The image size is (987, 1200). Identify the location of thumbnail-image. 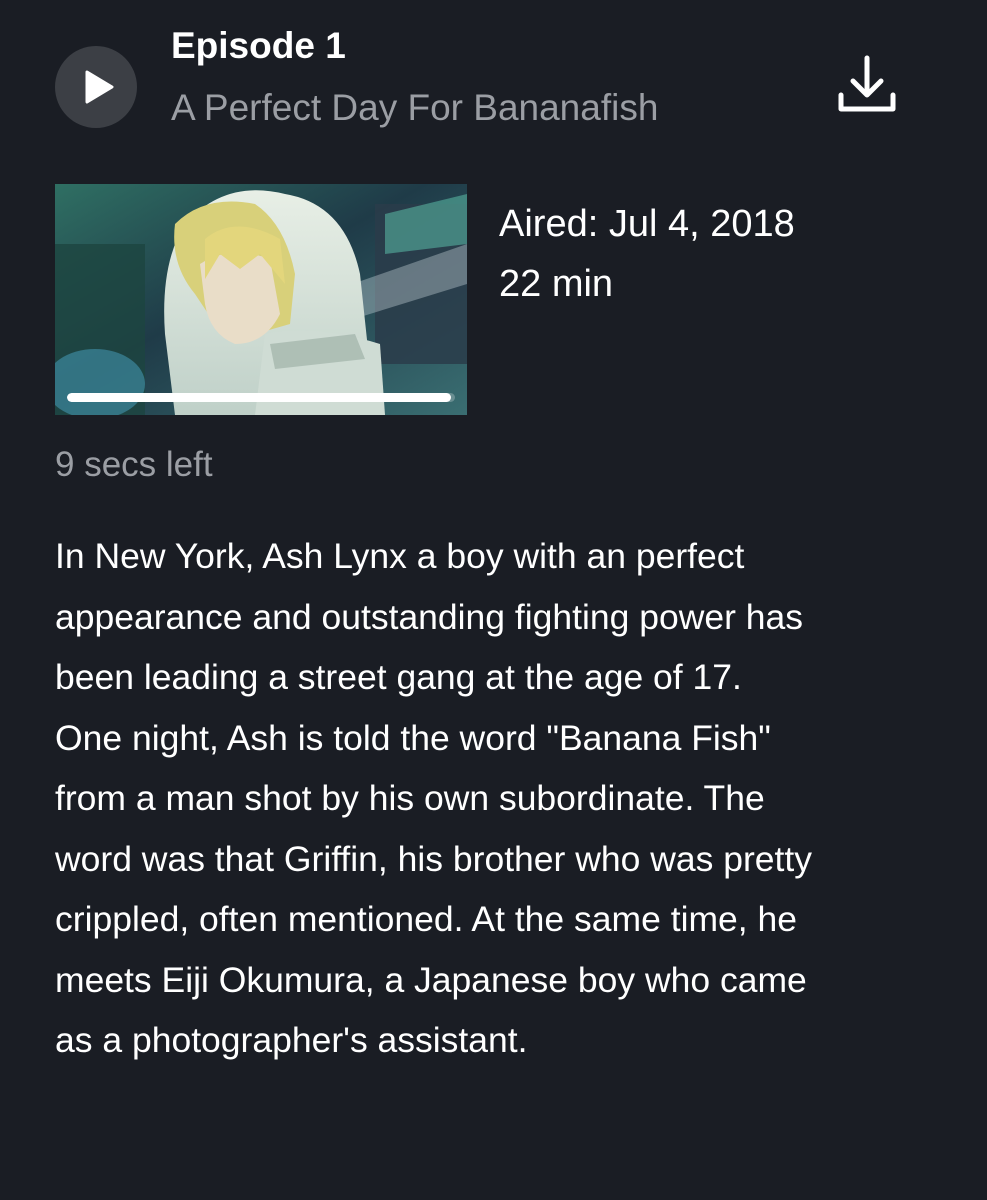
(261, 299).